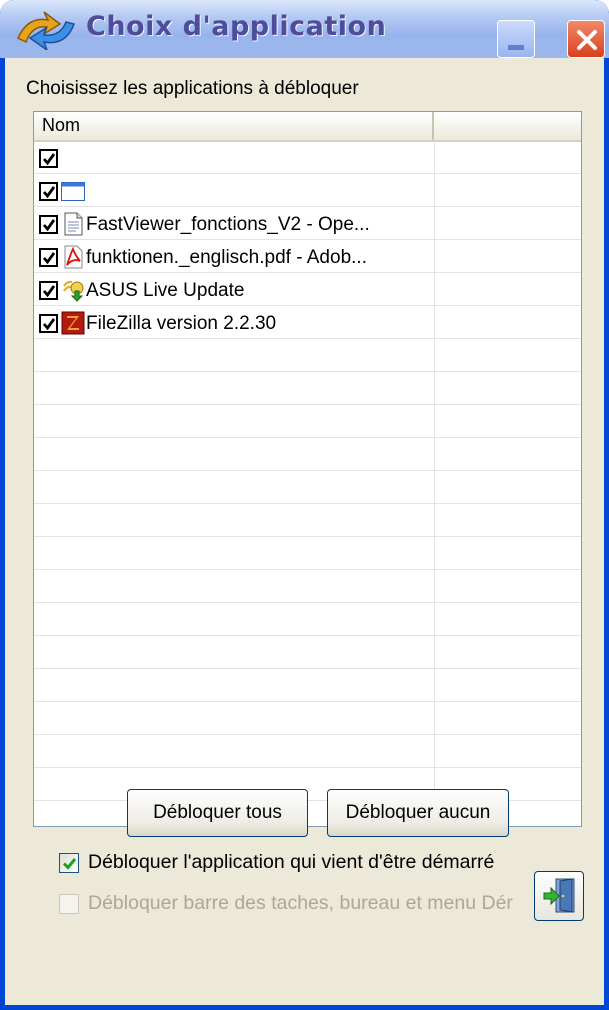 This screenshot has height=1010, width=609. I want to click on close-button, so click(586, 39).